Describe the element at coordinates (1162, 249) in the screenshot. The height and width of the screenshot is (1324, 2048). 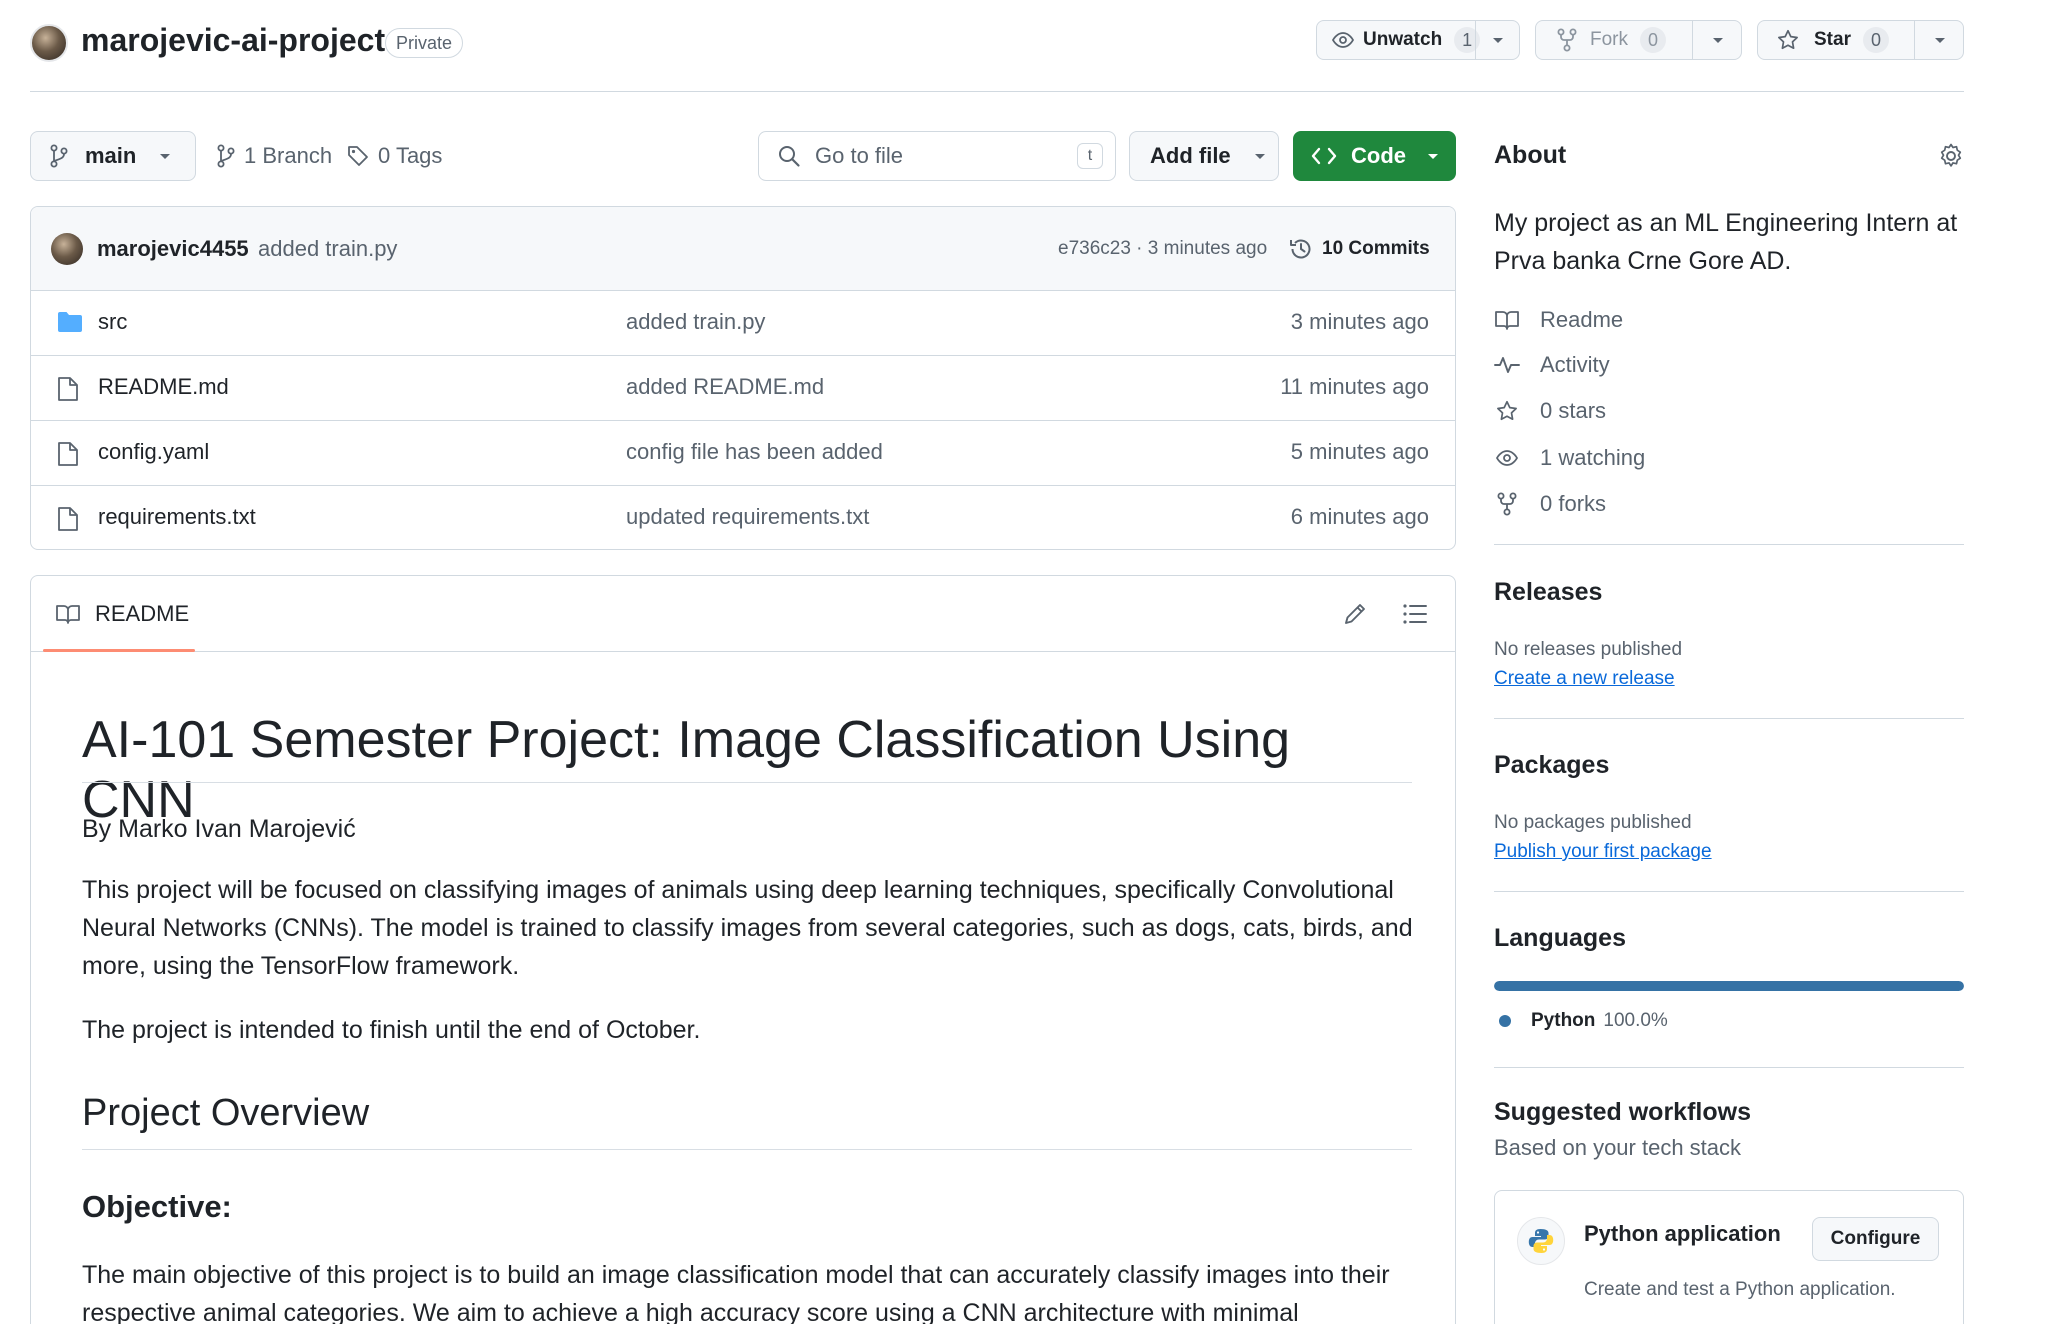
I see `commit-hash-time: e736c23 · 3 minutes ago` at that location.